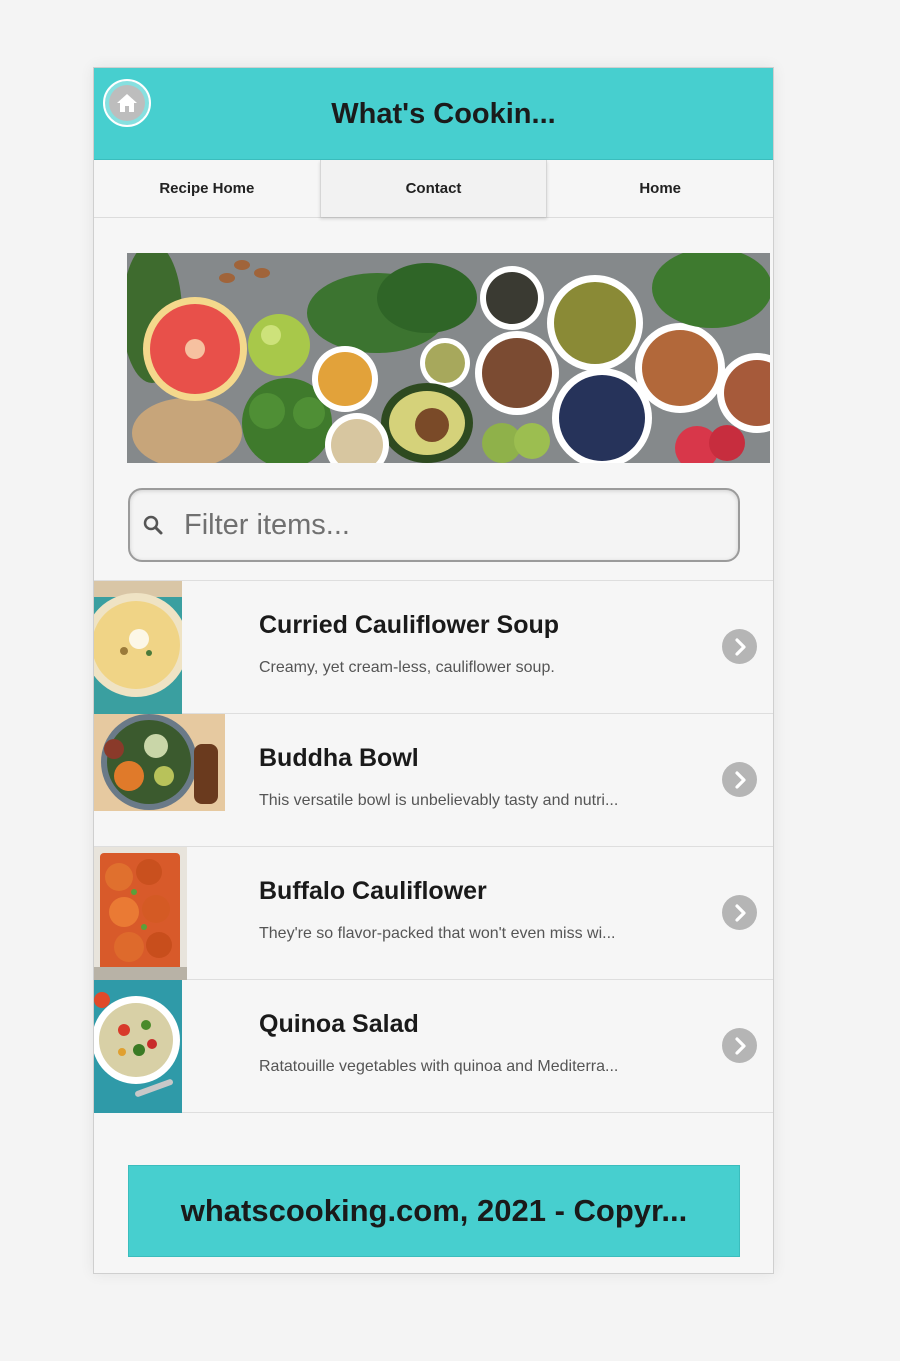 The width and height of the screenshot is (900, 1361). What do you see at coordinates (339, 758) in the screenshot?
I see `recipe-name: Buddha Bowl` at bounding box center [339, 758].